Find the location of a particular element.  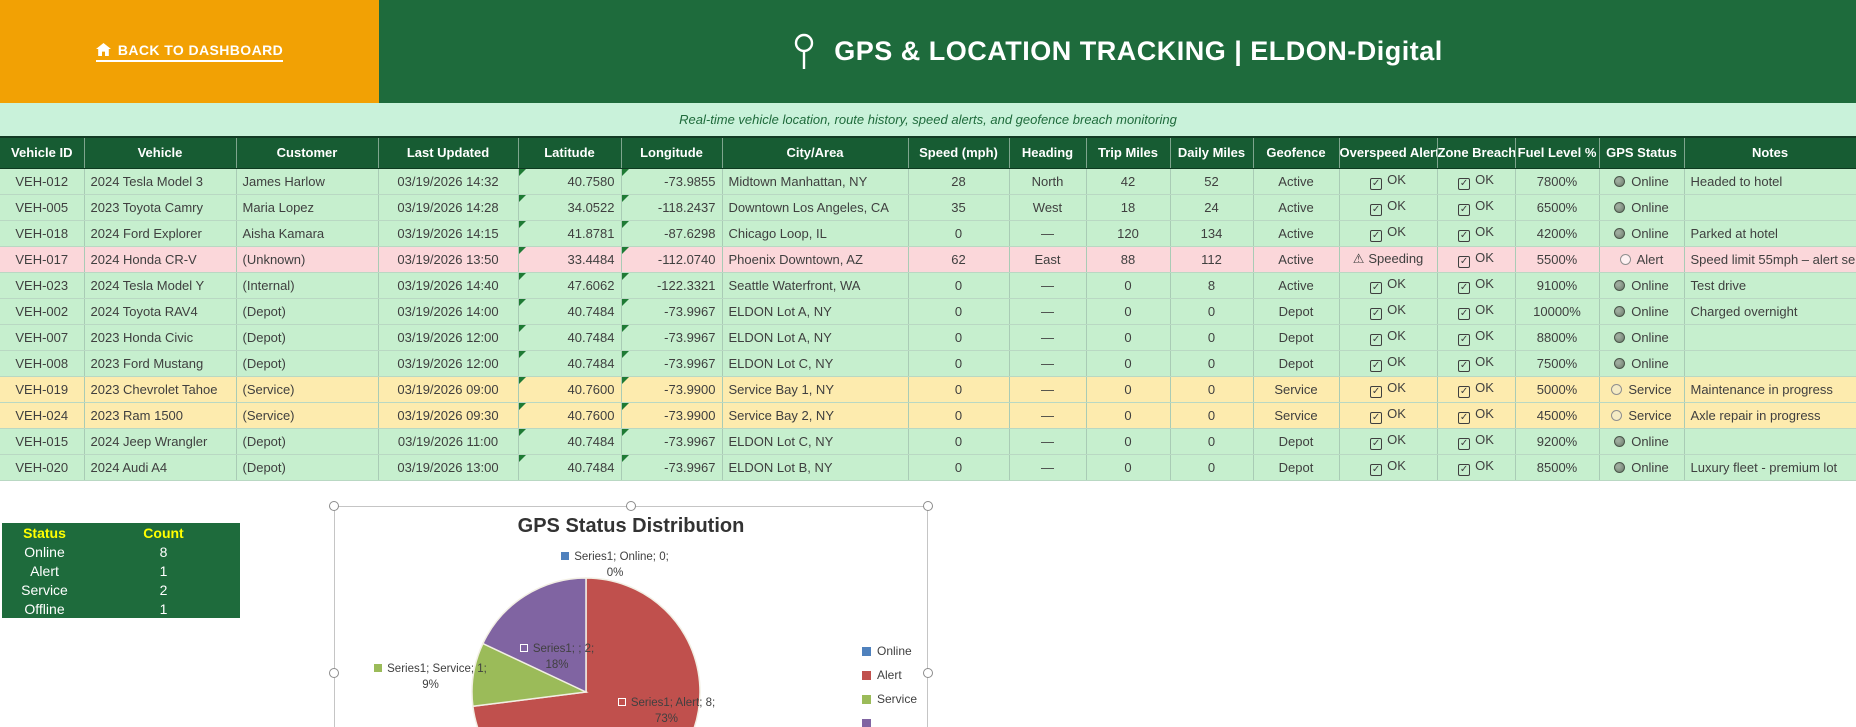

selection-handle-middle-left is located at coordinates (334, 673).